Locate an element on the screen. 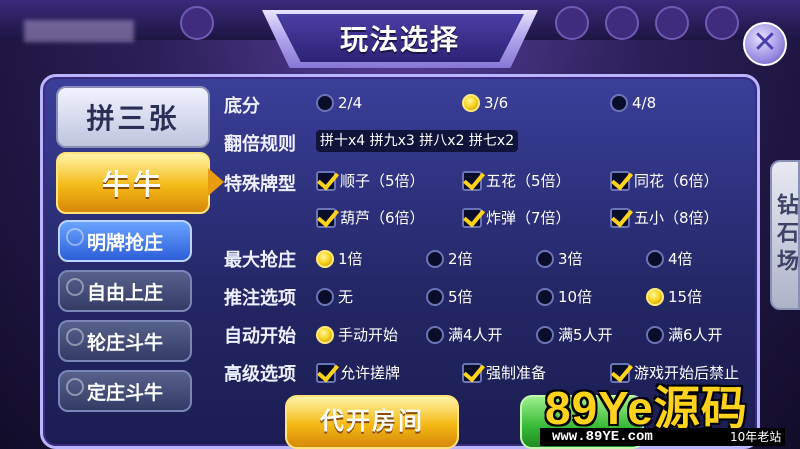  option-label: 同花（6倍） is located at coordinates (676, 181).